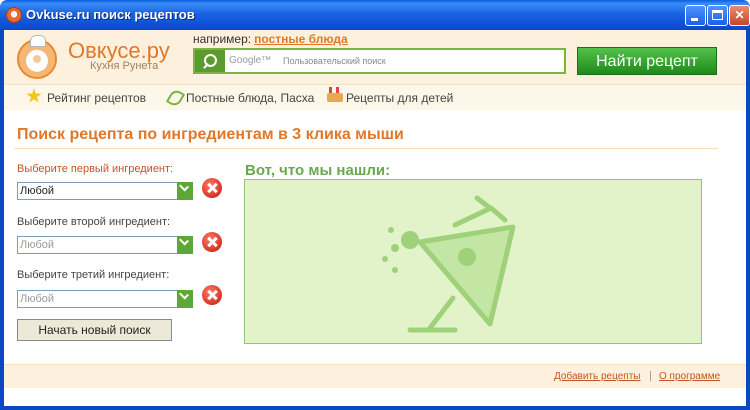  I want to click on about-link: О программе, so click(689, 376).